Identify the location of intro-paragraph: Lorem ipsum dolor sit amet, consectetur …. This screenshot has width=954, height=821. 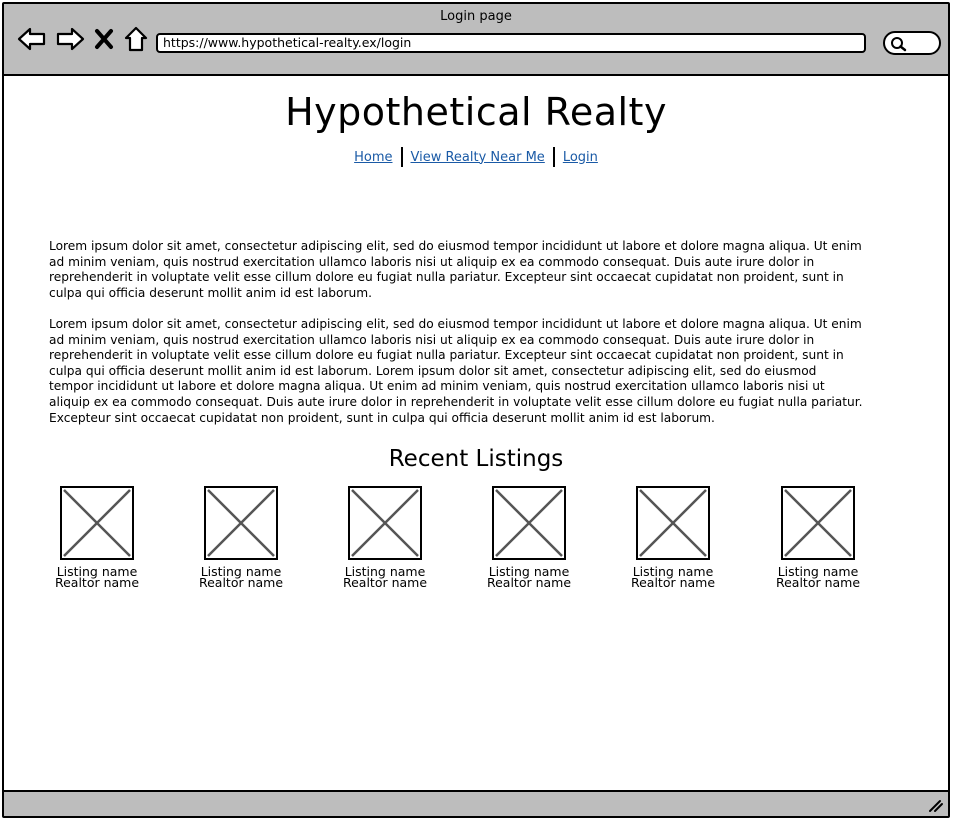
(455, 269).